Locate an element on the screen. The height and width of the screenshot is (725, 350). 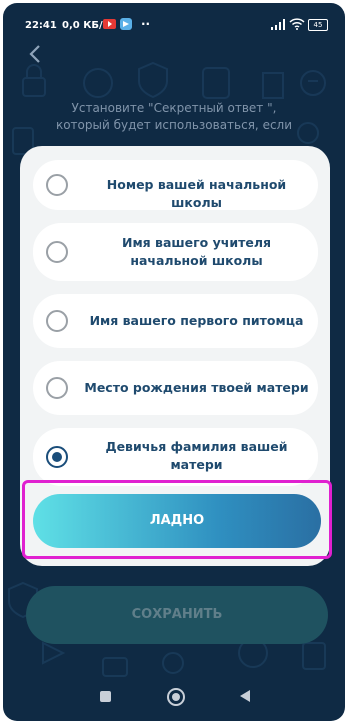
option-mother-birthplace: Место рождения твоей матери is located at coordinates (175, 388).